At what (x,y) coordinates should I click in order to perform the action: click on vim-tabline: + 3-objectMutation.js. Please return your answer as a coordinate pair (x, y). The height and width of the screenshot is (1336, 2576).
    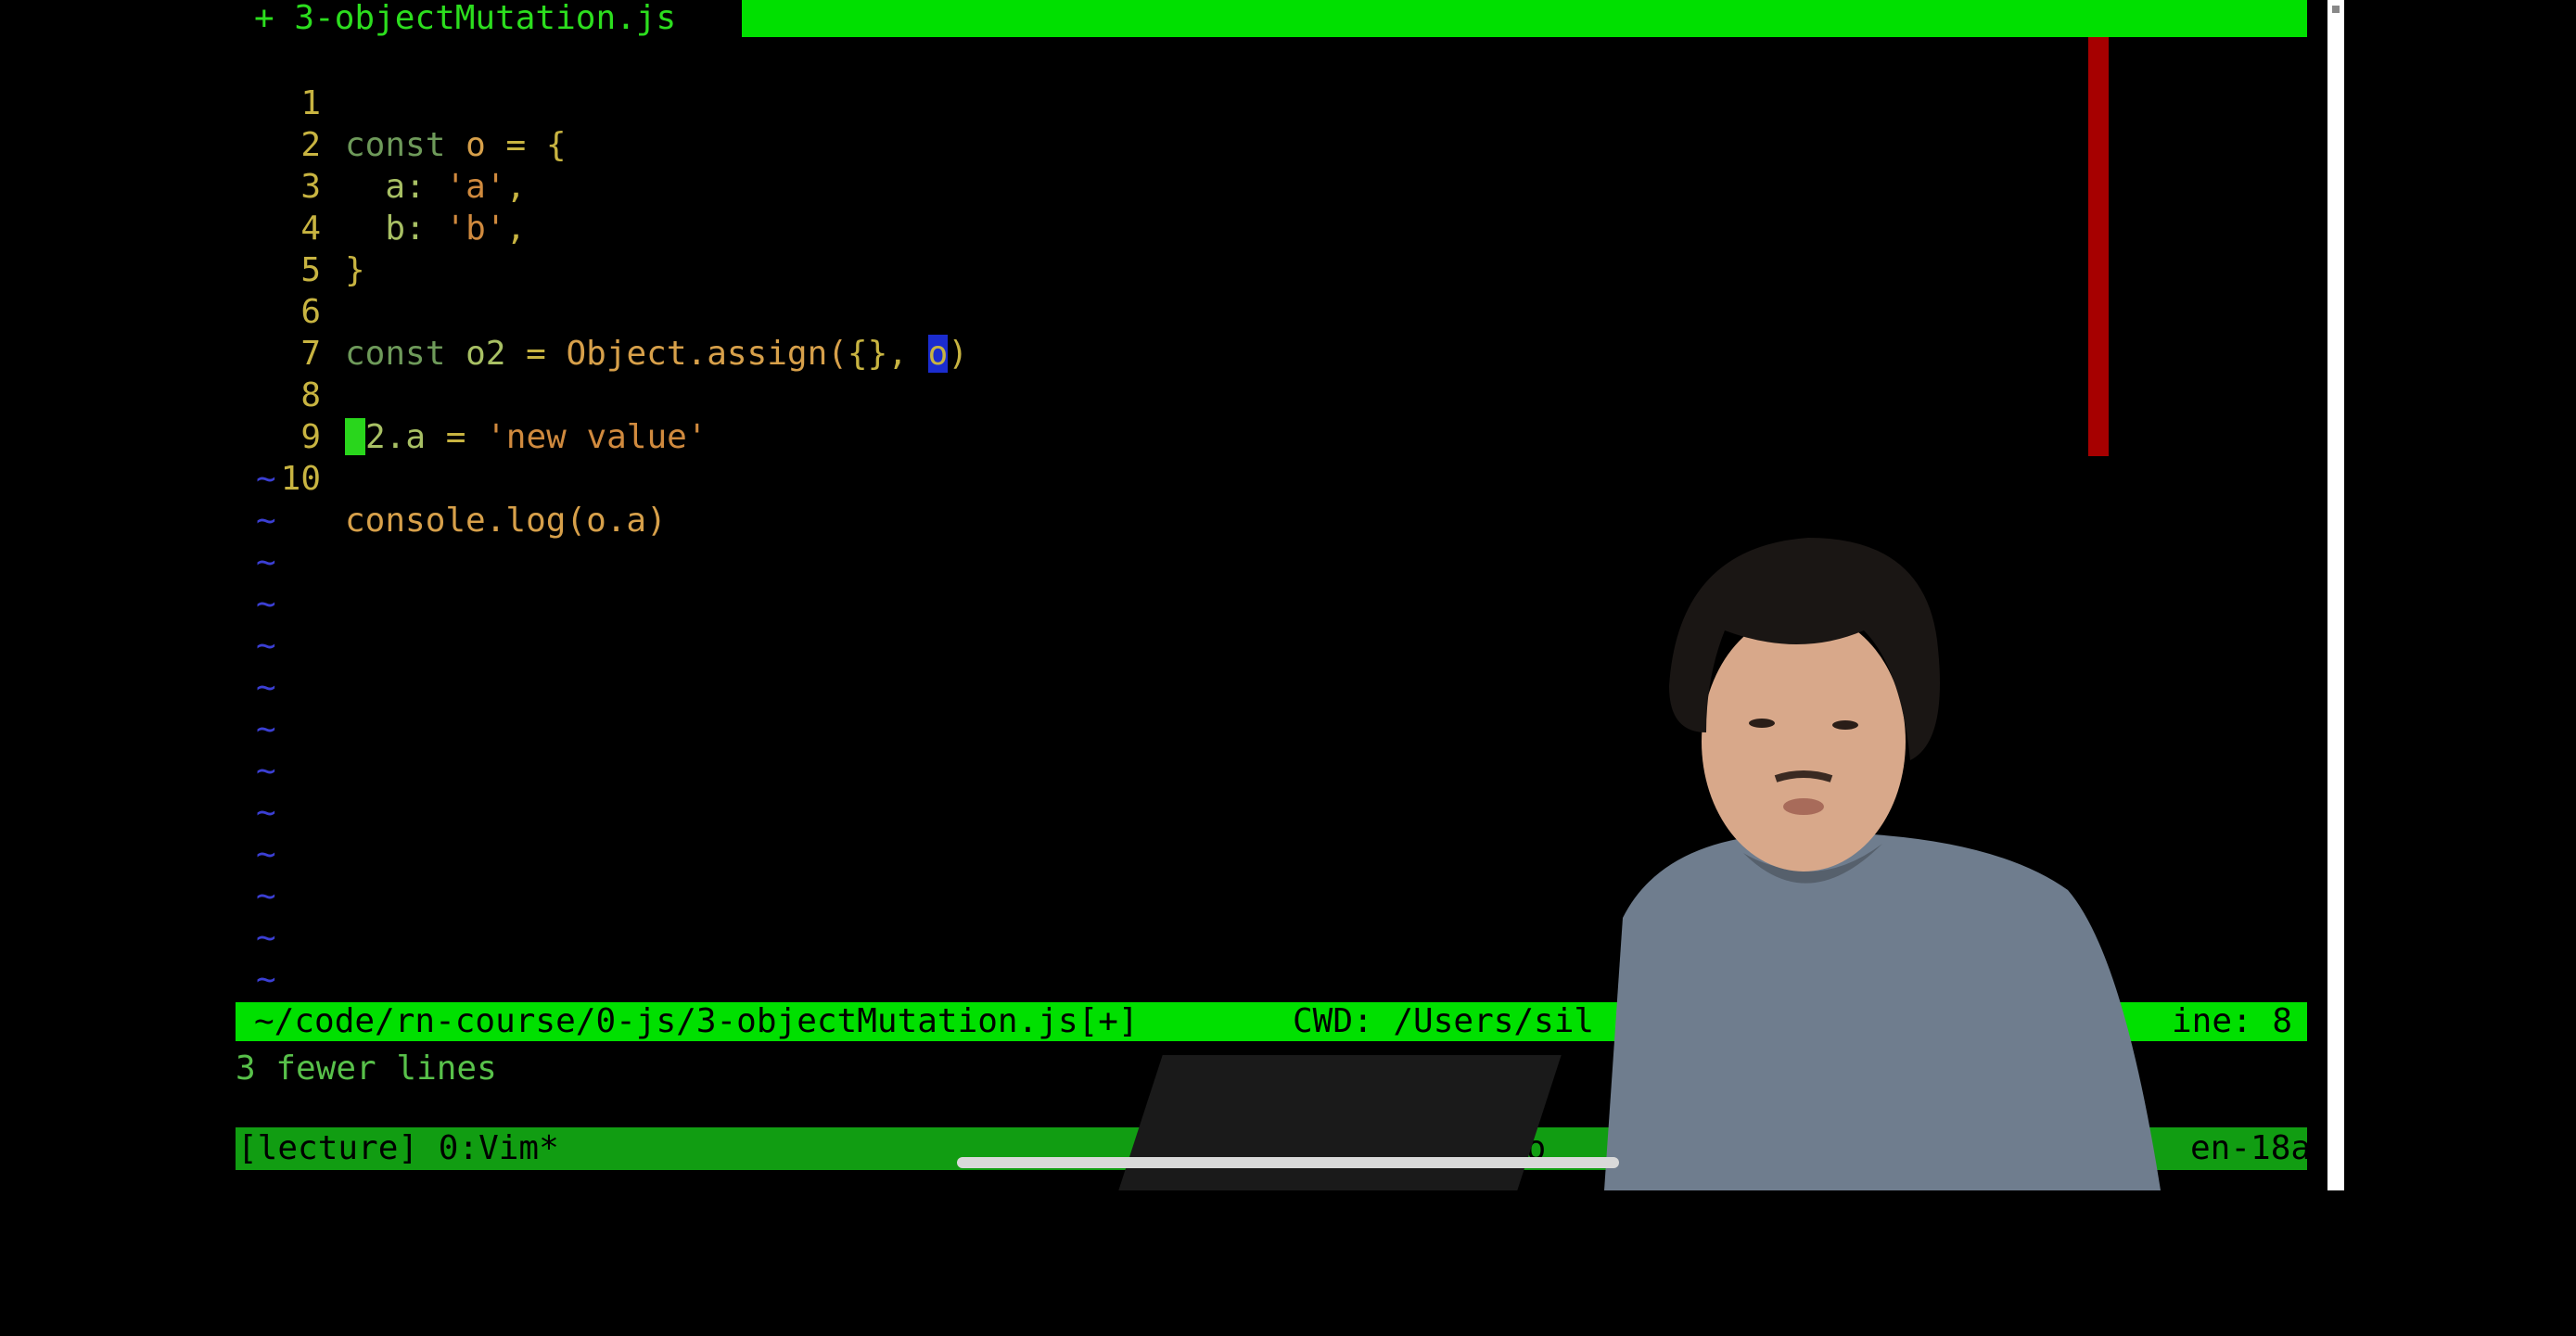
    Looking at the image, I should click on (1271, 19).